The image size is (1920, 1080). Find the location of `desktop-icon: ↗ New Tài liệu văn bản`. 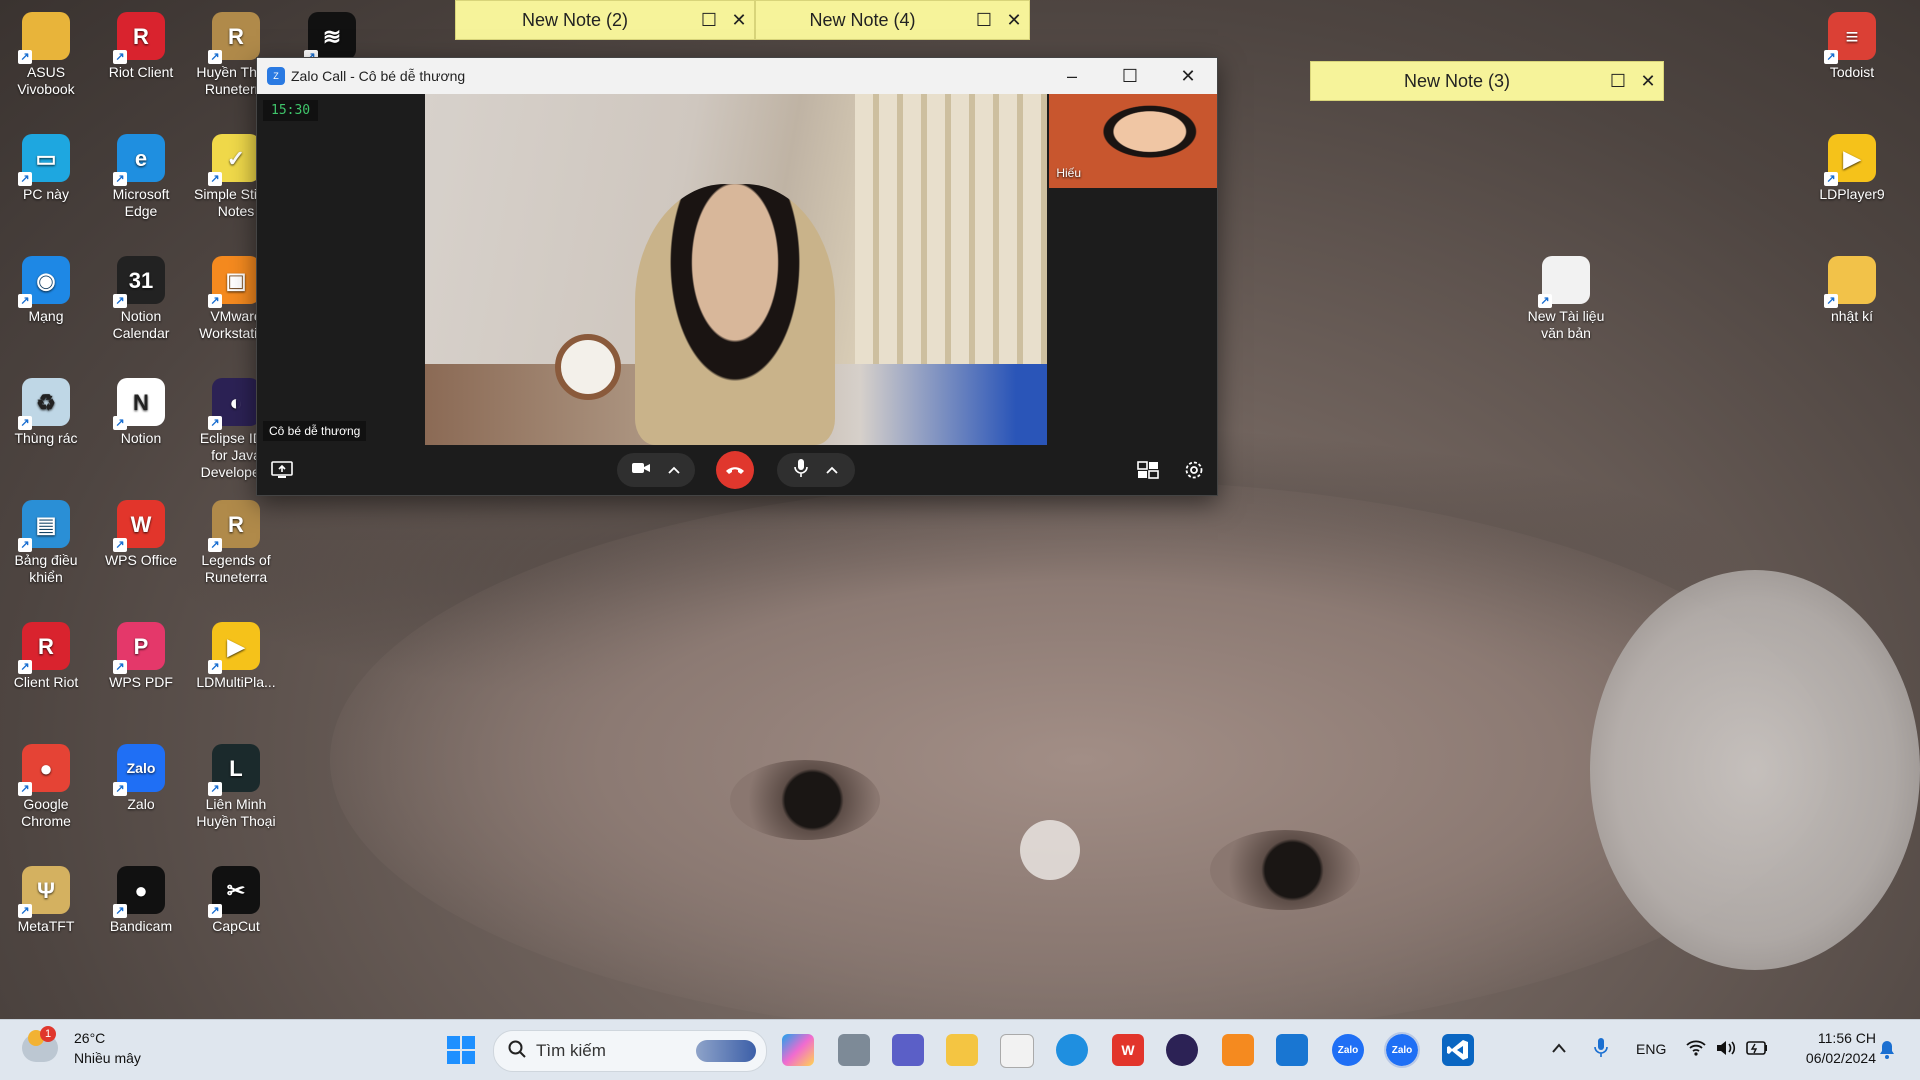

desktop-icon: ↗ New Tài liệu văn bản is located at coordinates (1566, 297).